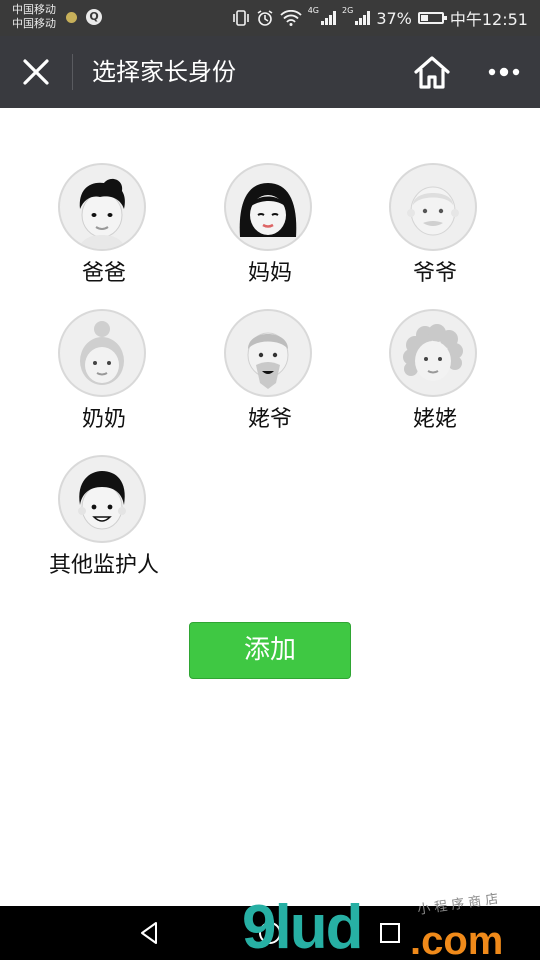 This screenshot has height=960, width=540. I want to click on signal-1-icon, so click(329, 18).